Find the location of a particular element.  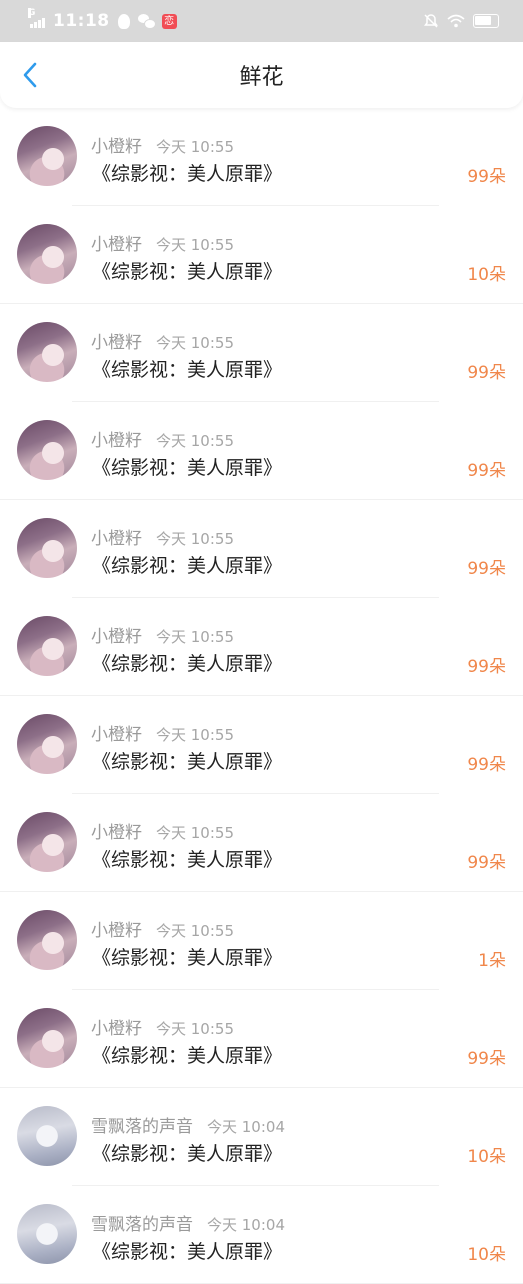

mute-bell-icon is located at coordinates (431, 21).